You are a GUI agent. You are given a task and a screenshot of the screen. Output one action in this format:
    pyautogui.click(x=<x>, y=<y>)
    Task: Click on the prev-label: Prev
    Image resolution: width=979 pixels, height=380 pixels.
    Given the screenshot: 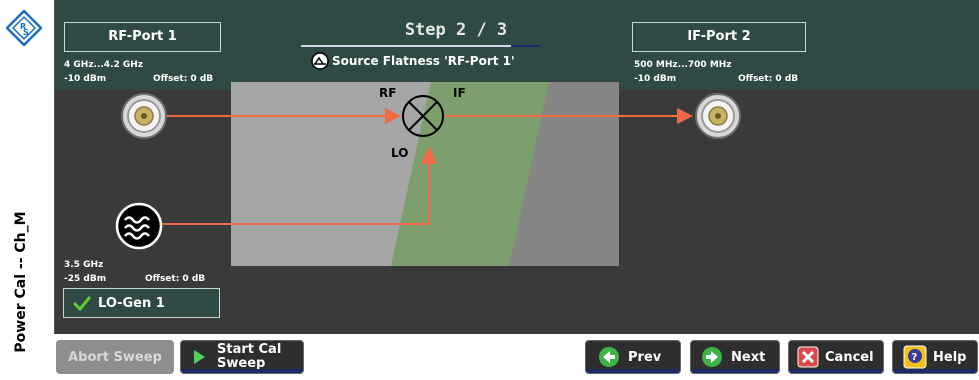 What is the action you would take?
    pyautogui.click(x=645, y=357)
    